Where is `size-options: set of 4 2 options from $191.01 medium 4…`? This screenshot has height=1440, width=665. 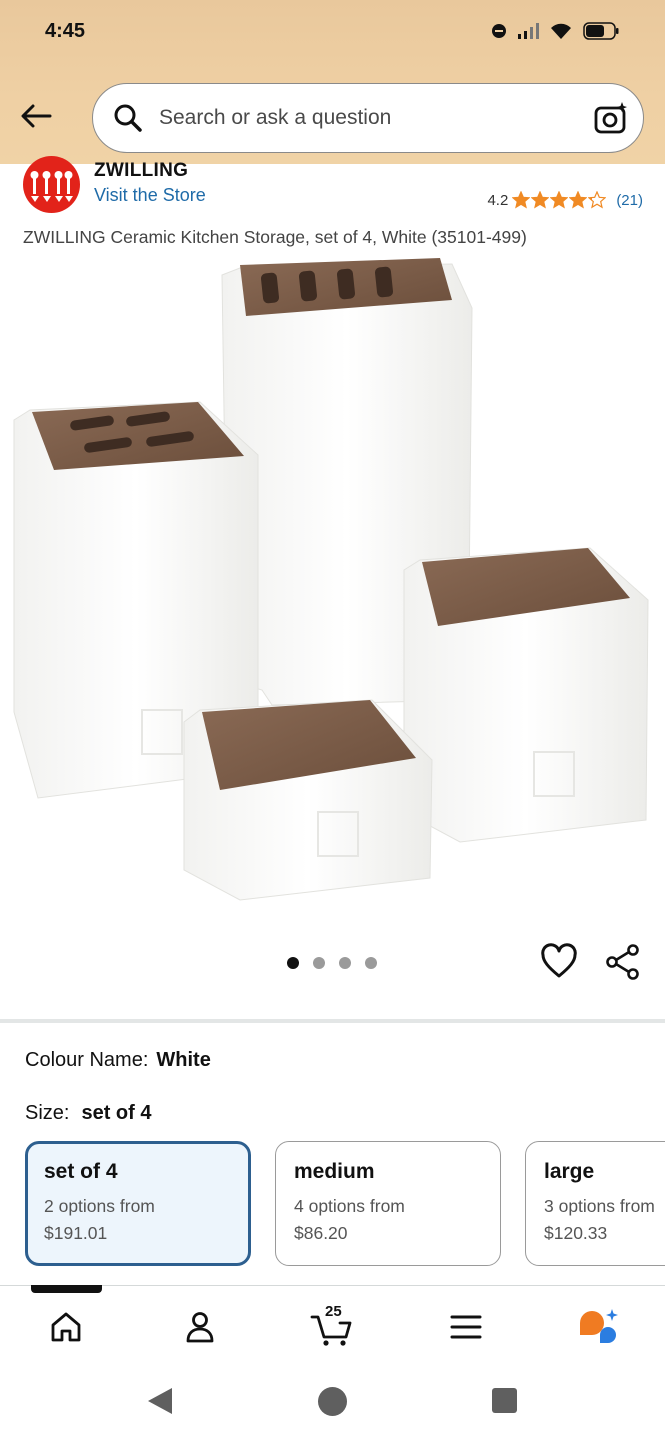 size-options: set of 4 2 options from $191.01 medium 4… is located at coordinates (345, 1204).